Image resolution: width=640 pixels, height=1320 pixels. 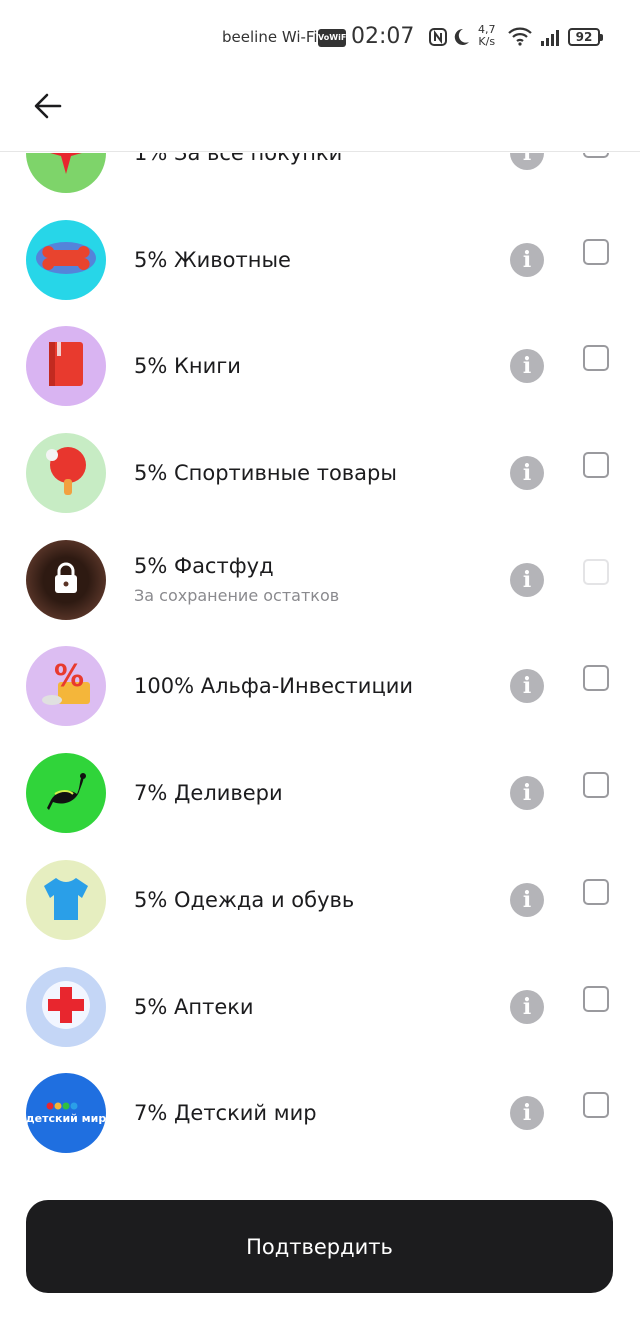 I want to click on category-title: 5% Книги, so click(x=187, y=366).